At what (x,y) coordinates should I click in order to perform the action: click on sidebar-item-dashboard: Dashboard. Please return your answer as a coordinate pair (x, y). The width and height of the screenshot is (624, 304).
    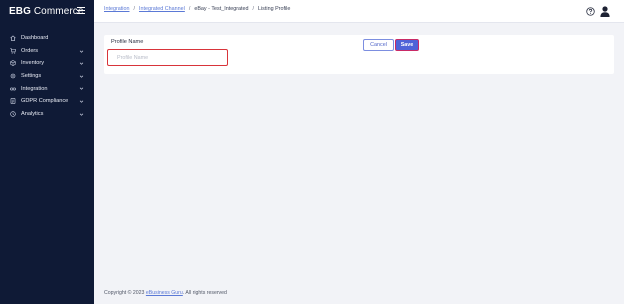
    Looking at the image, I should click on (47, 38).